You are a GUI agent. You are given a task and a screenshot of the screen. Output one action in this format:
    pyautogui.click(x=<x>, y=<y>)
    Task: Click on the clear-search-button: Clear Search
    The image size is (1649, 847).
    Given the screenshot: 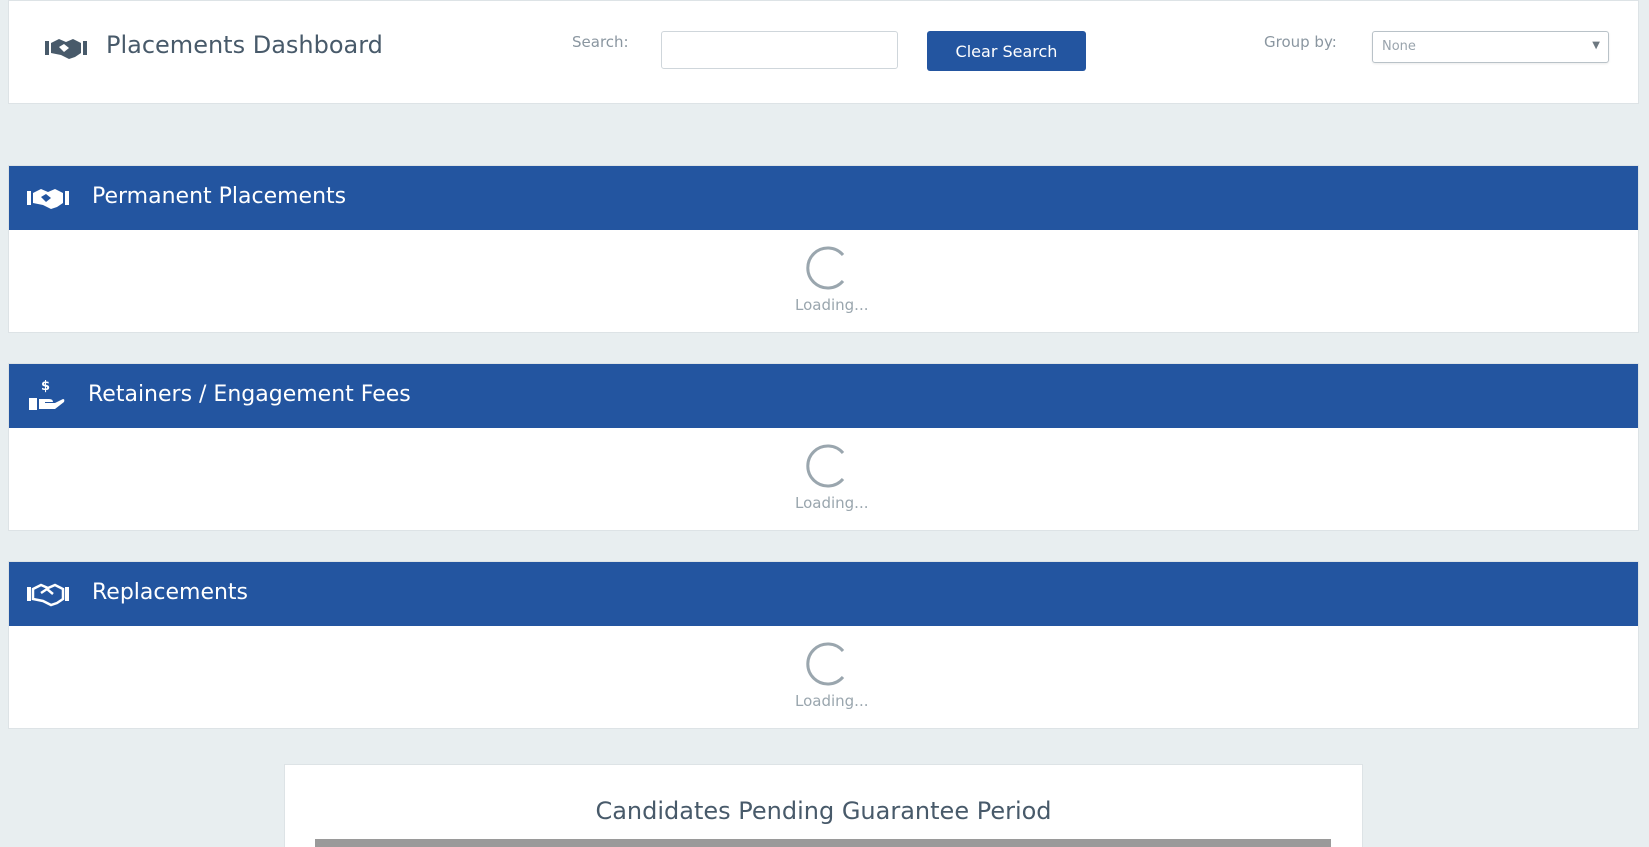 What is the action you would take?
    pyautogui.click(x=1006, y=51)
    